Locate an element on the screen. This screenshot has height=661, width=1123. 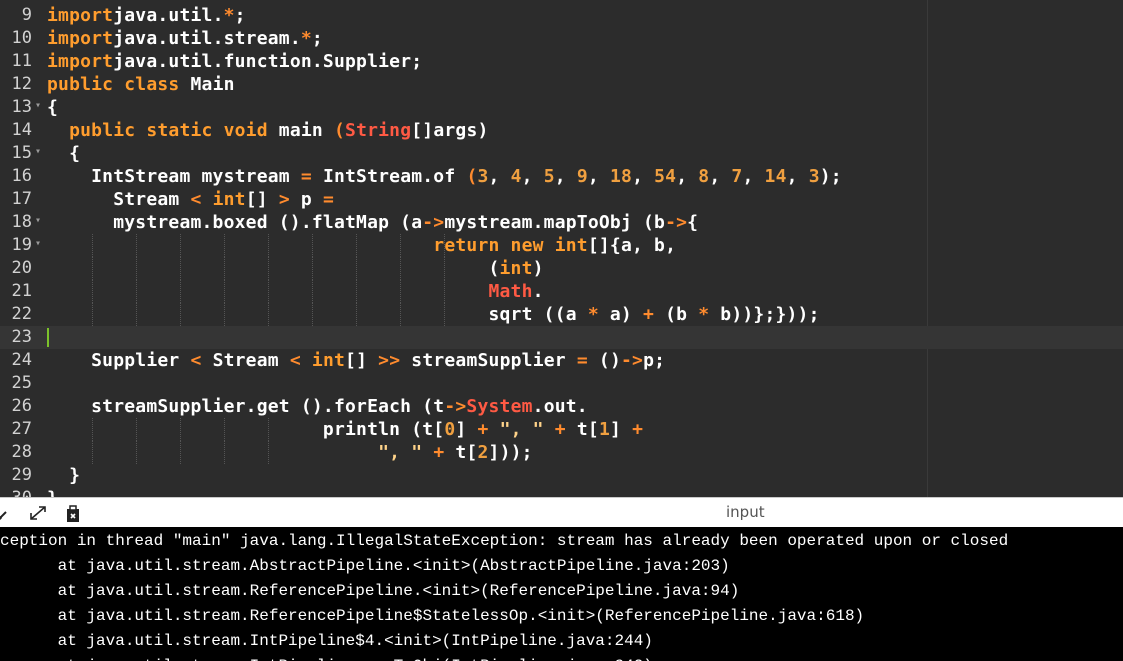
code-token: * is located at coordinates (593, 314).